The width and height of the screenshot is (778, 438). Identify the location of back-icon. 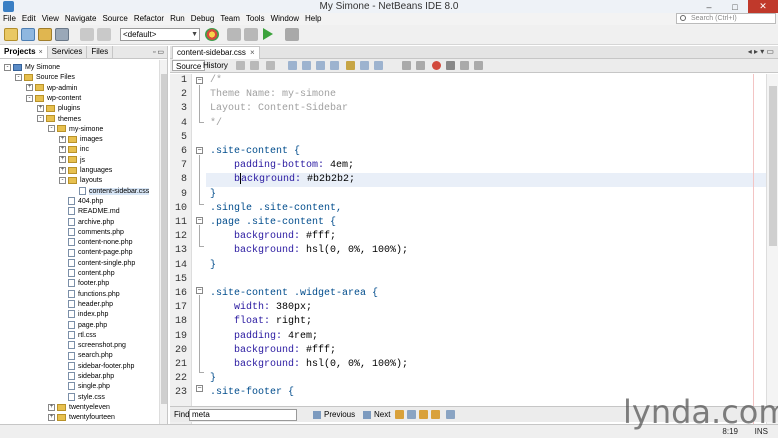
(240, 65).